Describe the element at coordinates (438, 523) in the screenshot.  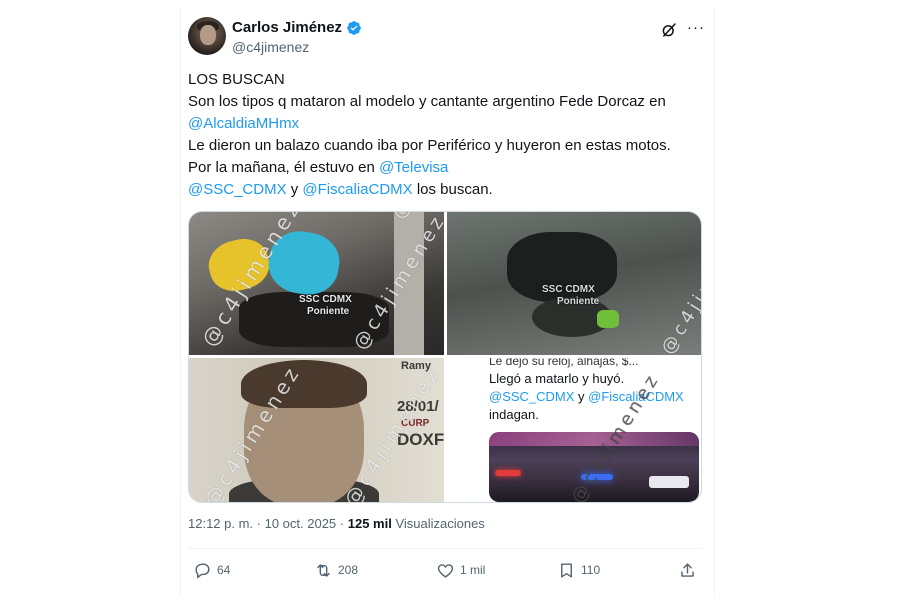
I see `views-label: Visualizaciones` at that location.